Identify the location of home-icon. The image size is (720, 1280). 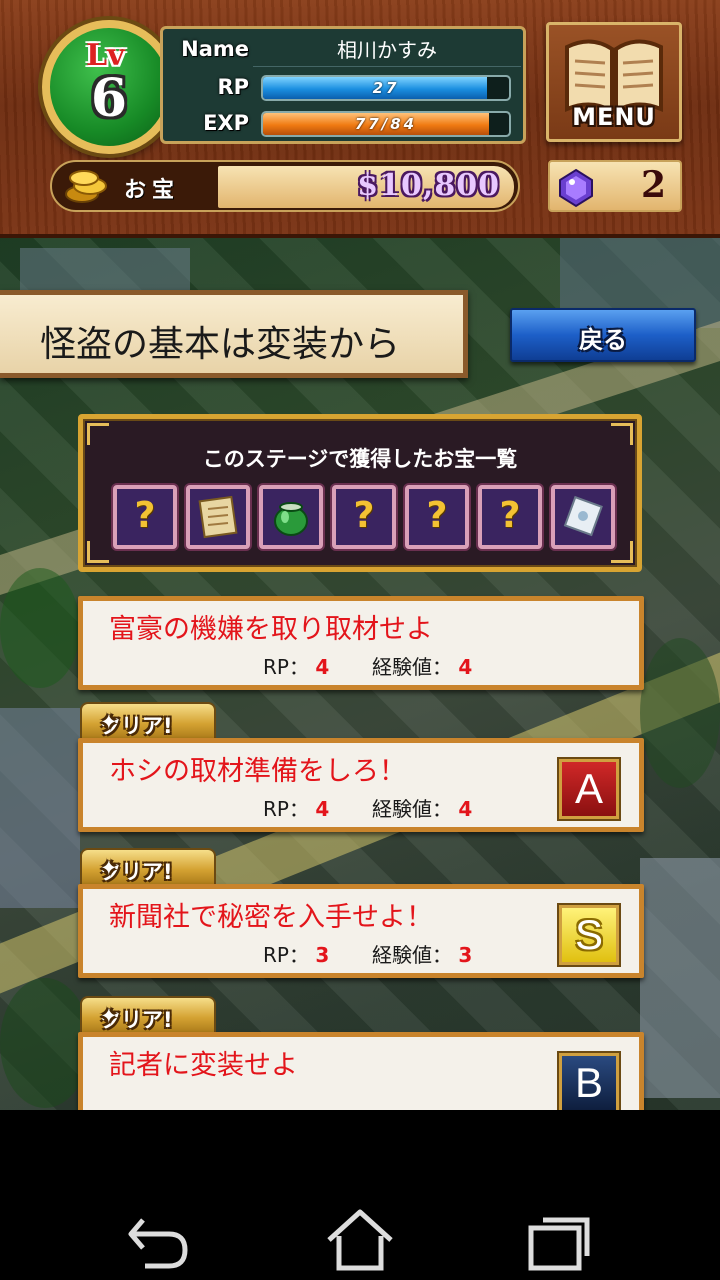
(360, 1239).